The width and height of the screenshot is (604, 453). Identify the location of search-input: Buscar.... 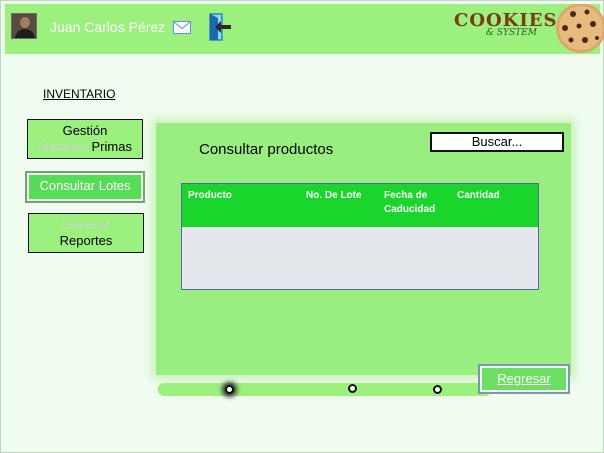
(497, 142).